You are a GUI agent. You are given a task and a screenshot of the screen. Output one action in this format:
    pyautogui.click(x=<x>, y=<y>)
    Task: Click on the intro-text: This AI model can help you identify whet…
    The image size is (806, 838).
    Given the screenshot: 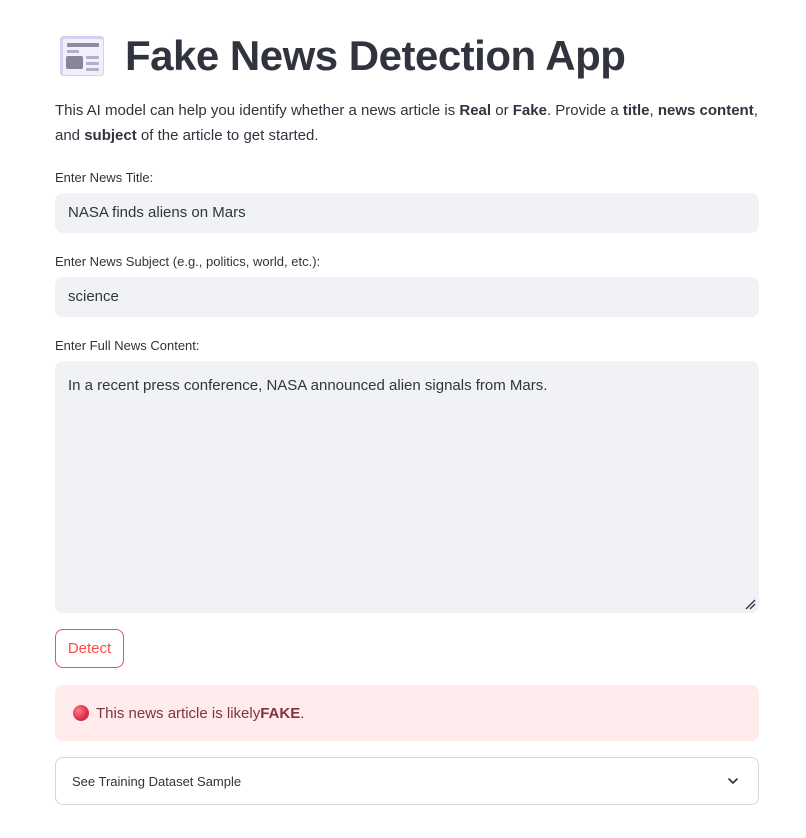 What is the action you would take?
    pyautogui.click(x=407, y=123)
    